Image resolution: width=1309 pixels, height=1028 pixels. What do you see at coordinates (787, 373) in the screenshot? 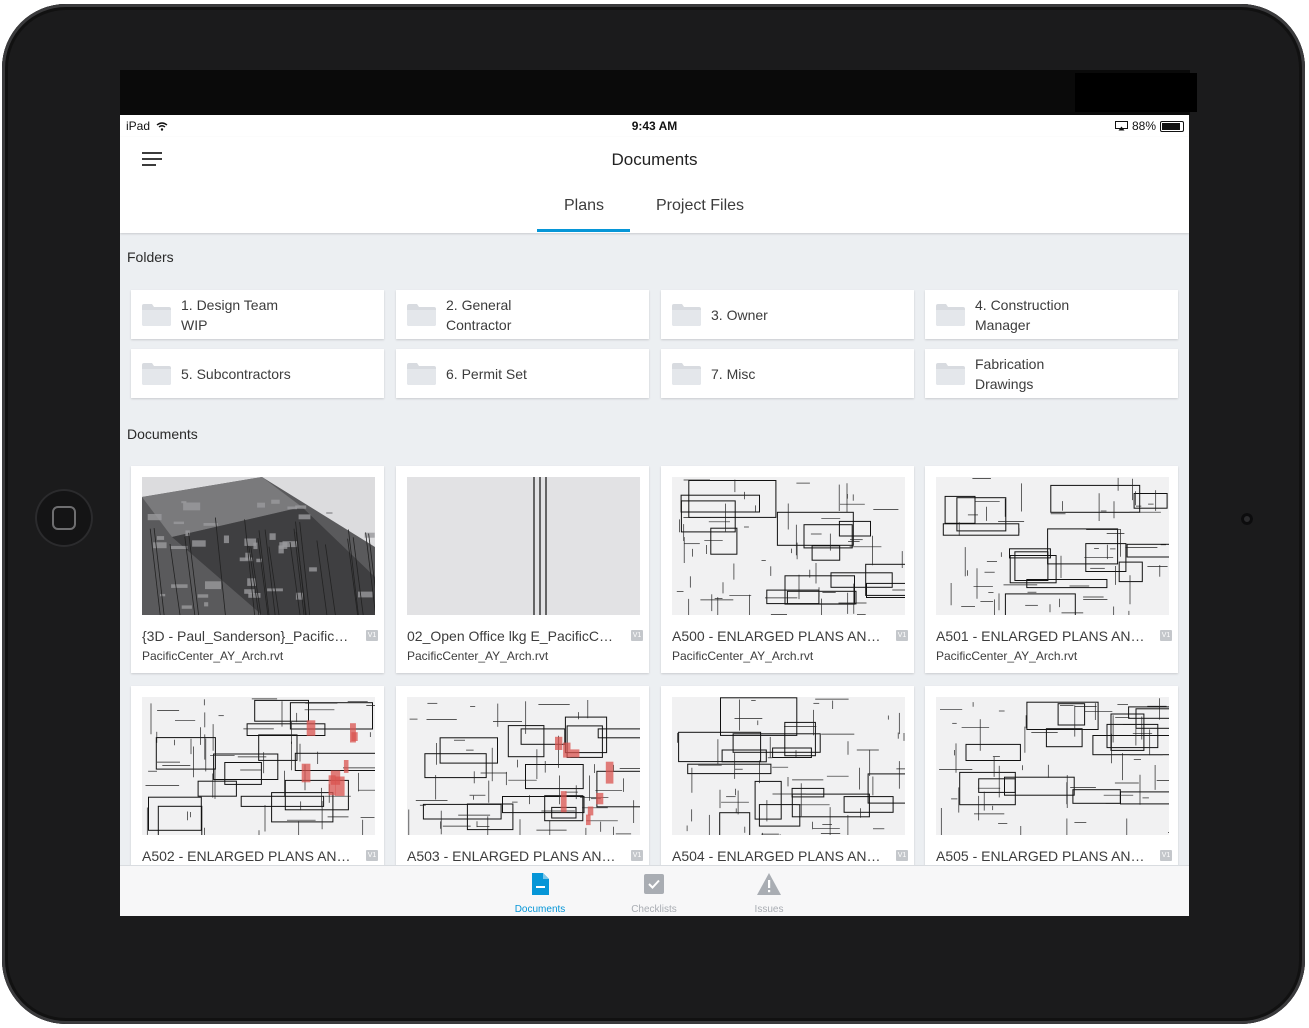
I see `folder-item: 7. Misc` at bounding box center [787, 373].